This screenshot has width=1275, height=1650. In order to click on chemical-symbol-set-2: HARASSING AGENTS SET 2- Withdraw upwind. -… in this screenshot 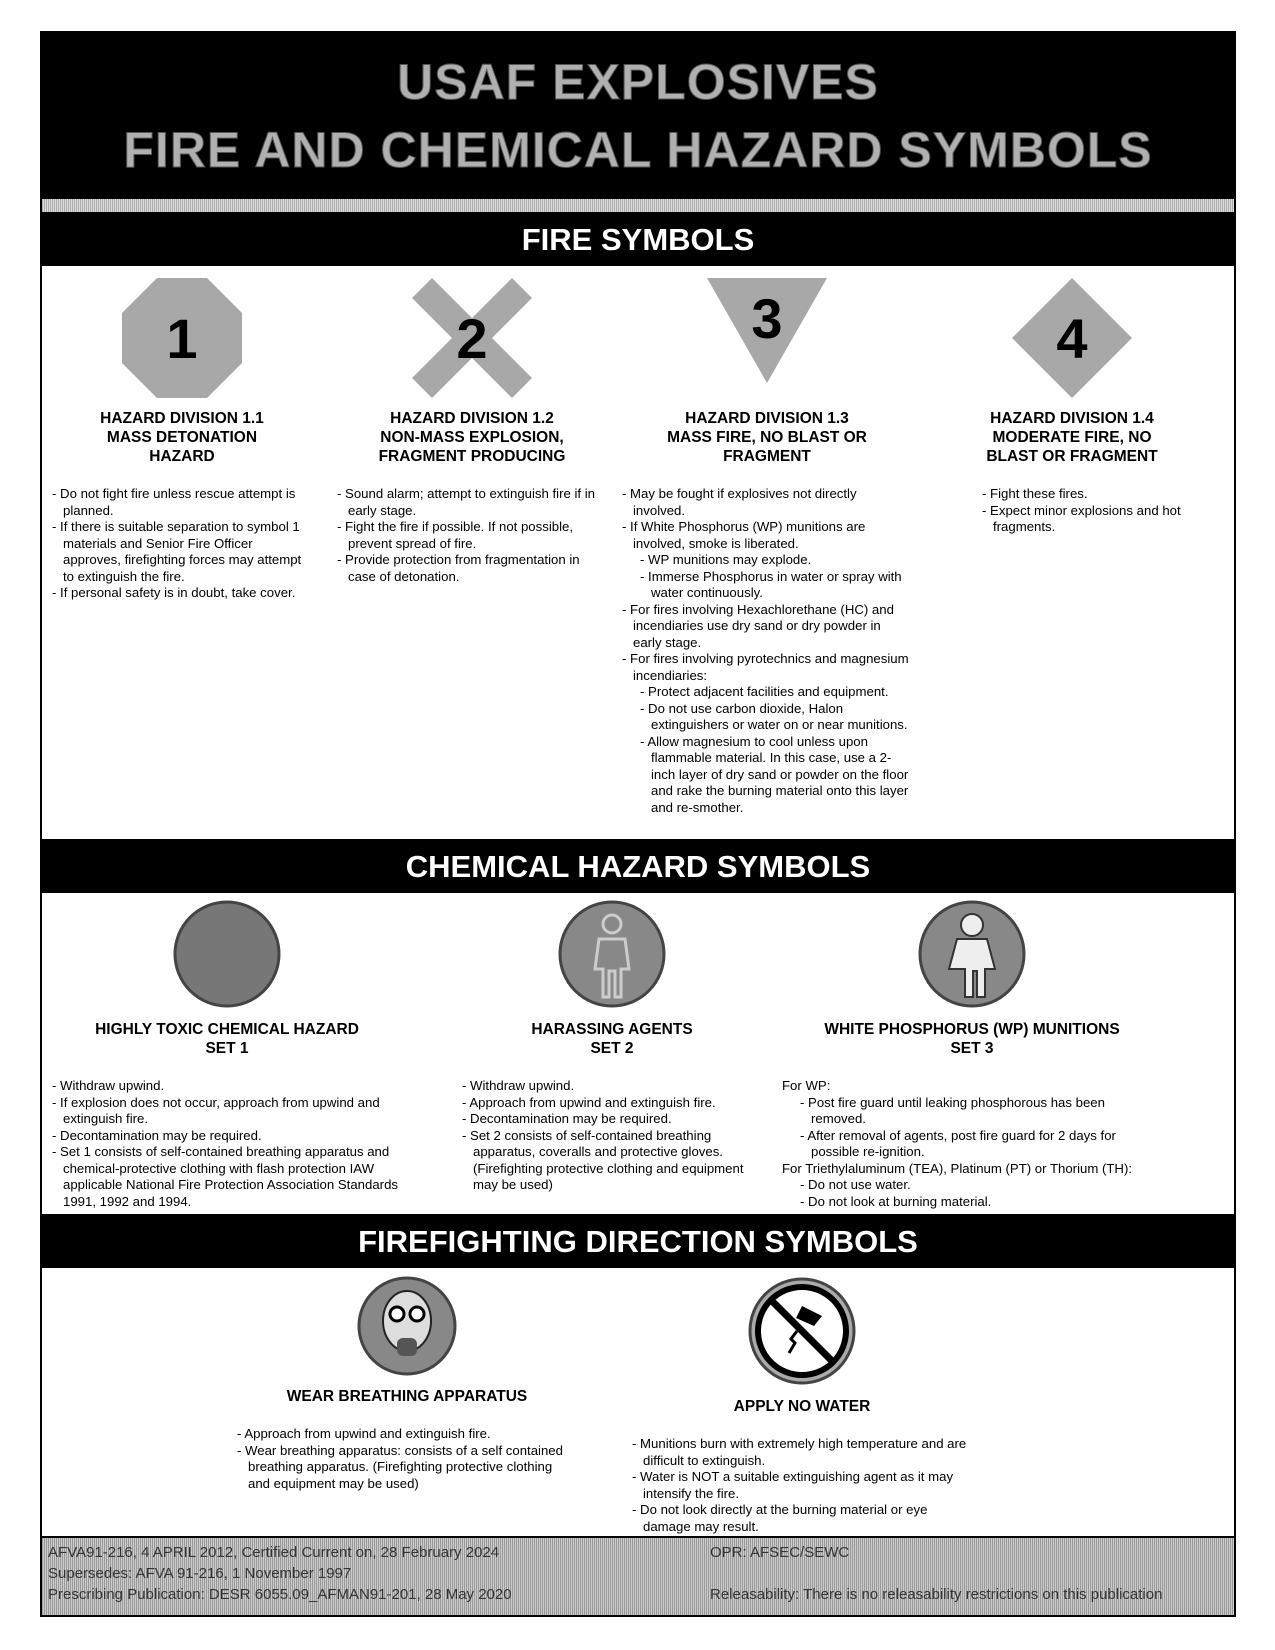, I will do `click(612, 1046)`.